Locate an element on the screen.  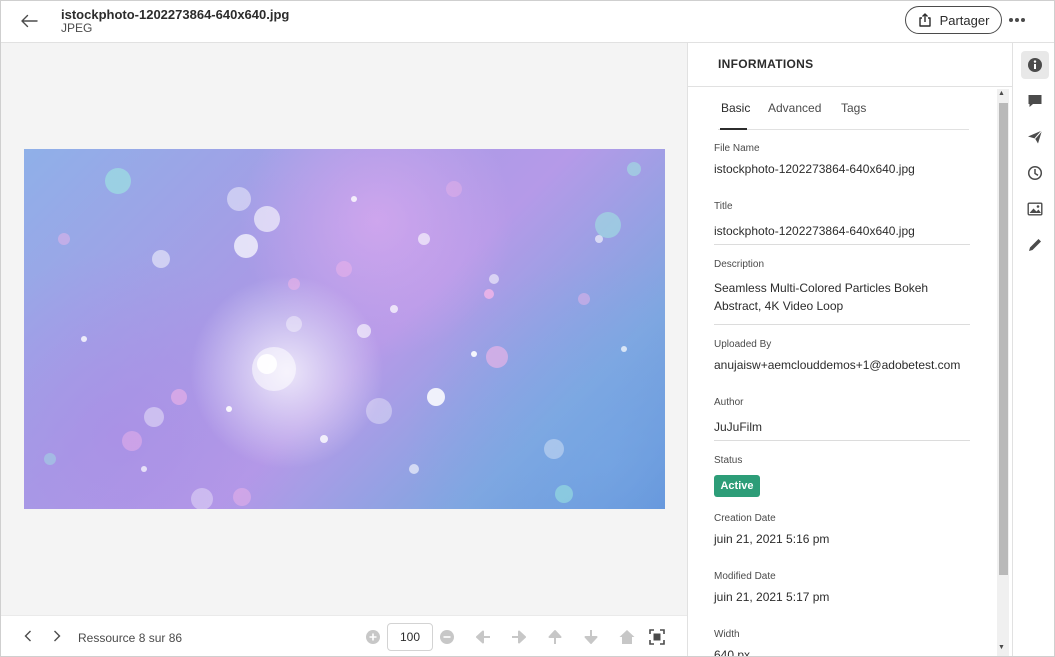
fullscreen-button is located at coordinates (657, 637).